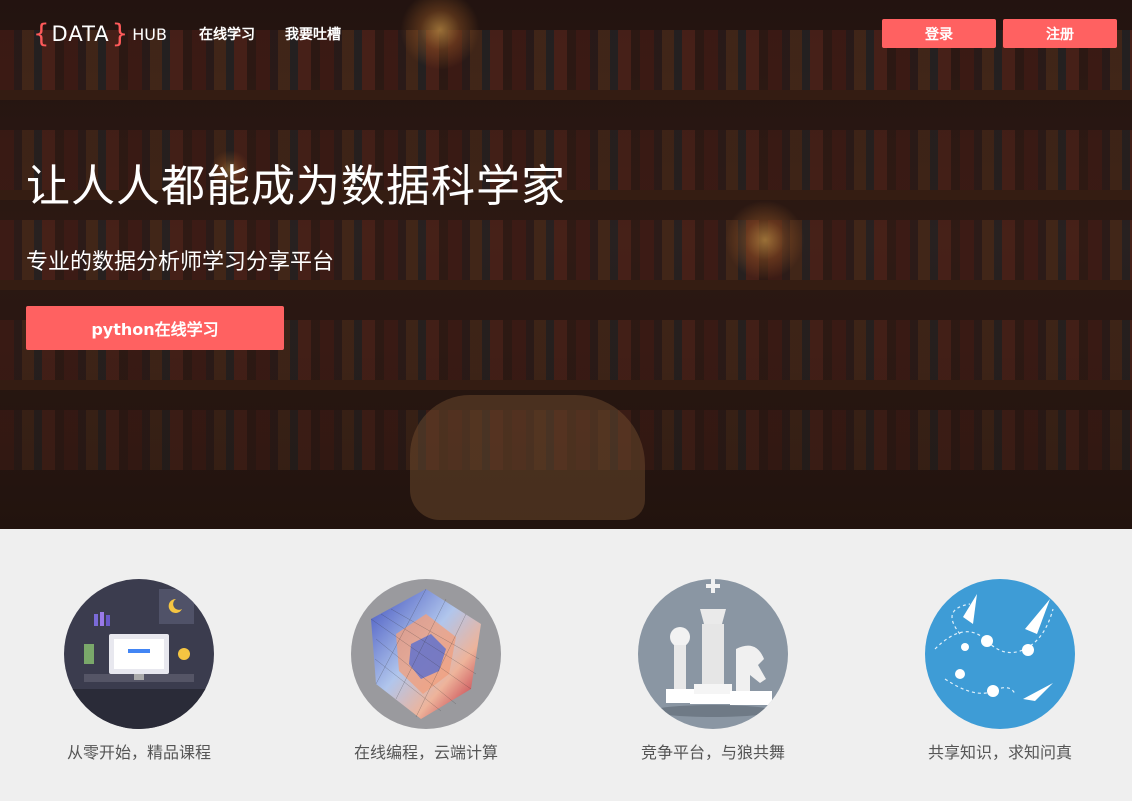  What do you see at coordinates (155, 328) in the screenshot?
I see `python-learning-button: python在线学习` at bounding box center [155, 328].